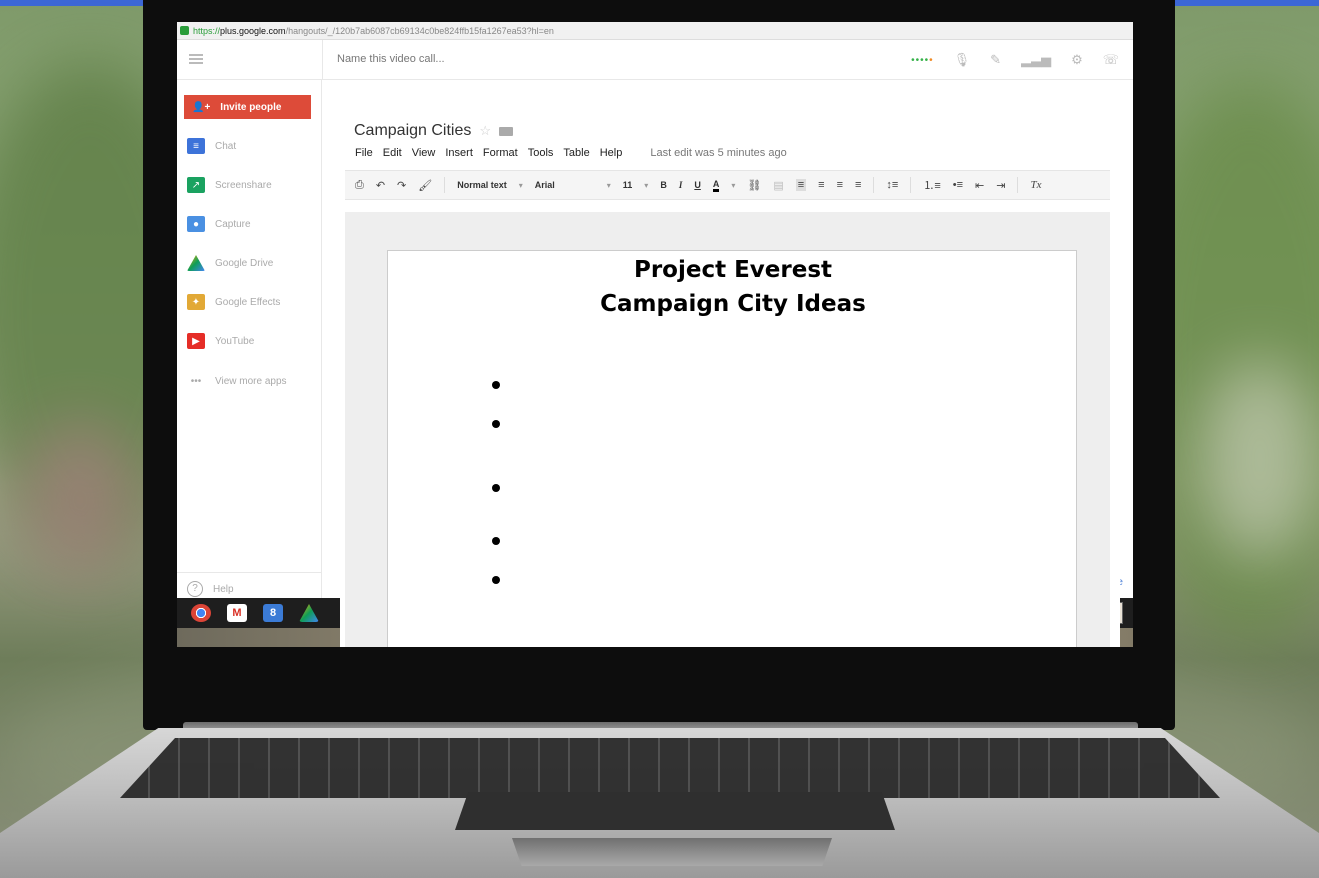 The width and height of the screenshot is (1319, 878). Describe the element at coordinates (958, 185) in the screenshot. I see `bulleted-list-icon: •≡` at that location.